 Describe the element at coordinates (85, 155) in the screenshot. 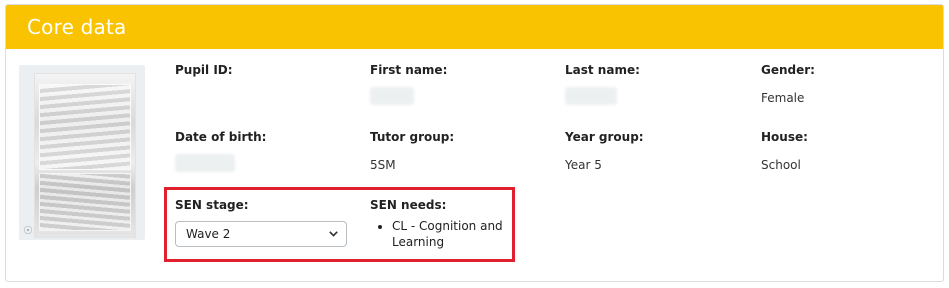

I see `photo-image` at that location.